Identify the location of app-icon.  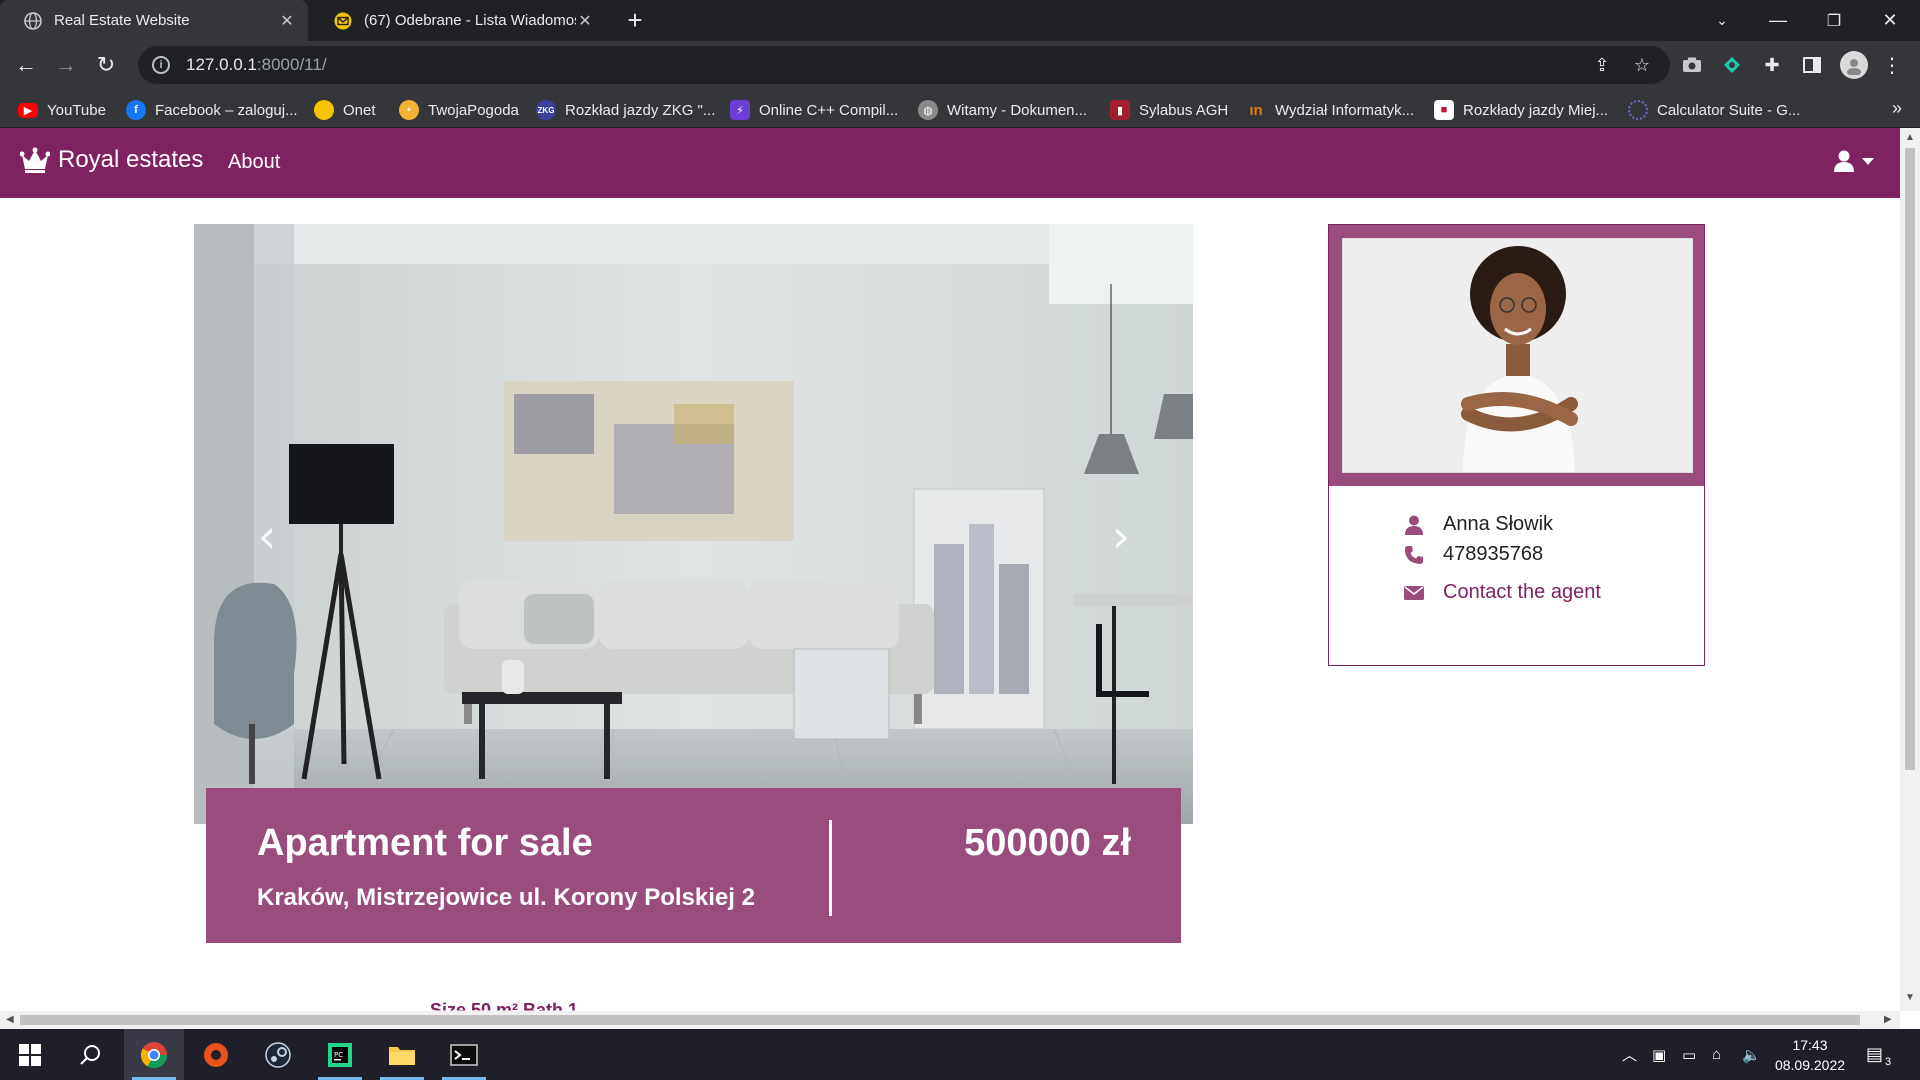
(216, 1054).